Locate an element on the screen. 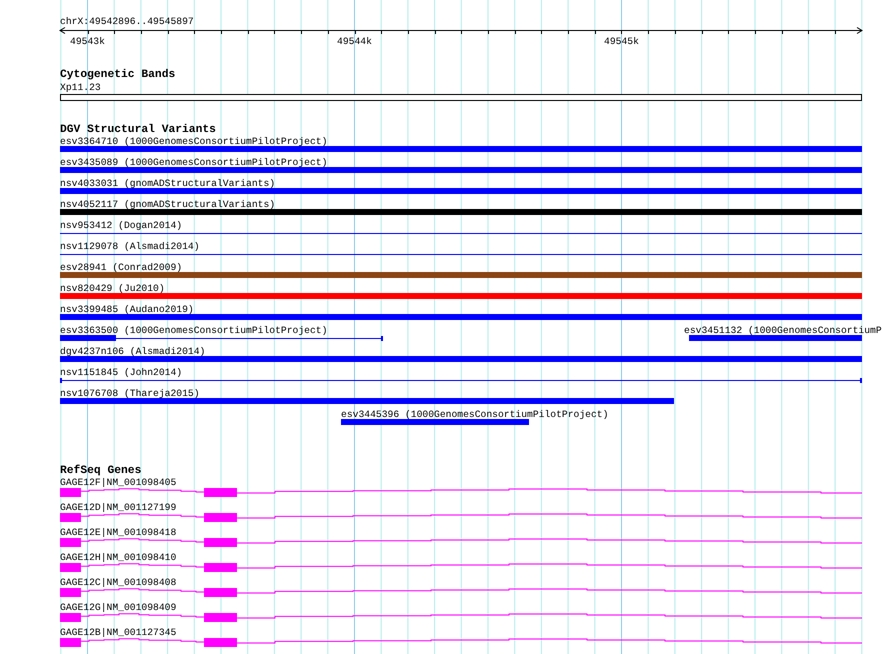 Image resolution: width=890 pixels, height=654 pixels. variant-label: esv3445396 (1000GenomesConsortiumPilotProject) is located at coordinates (474, 414).